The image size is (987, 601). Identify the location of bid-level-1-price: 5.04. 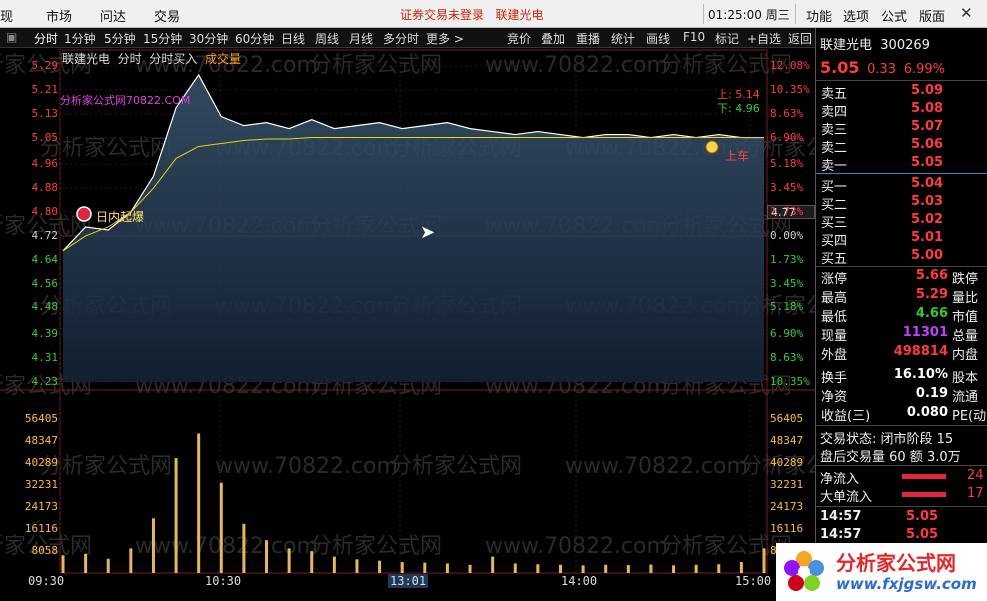
(927, 183).